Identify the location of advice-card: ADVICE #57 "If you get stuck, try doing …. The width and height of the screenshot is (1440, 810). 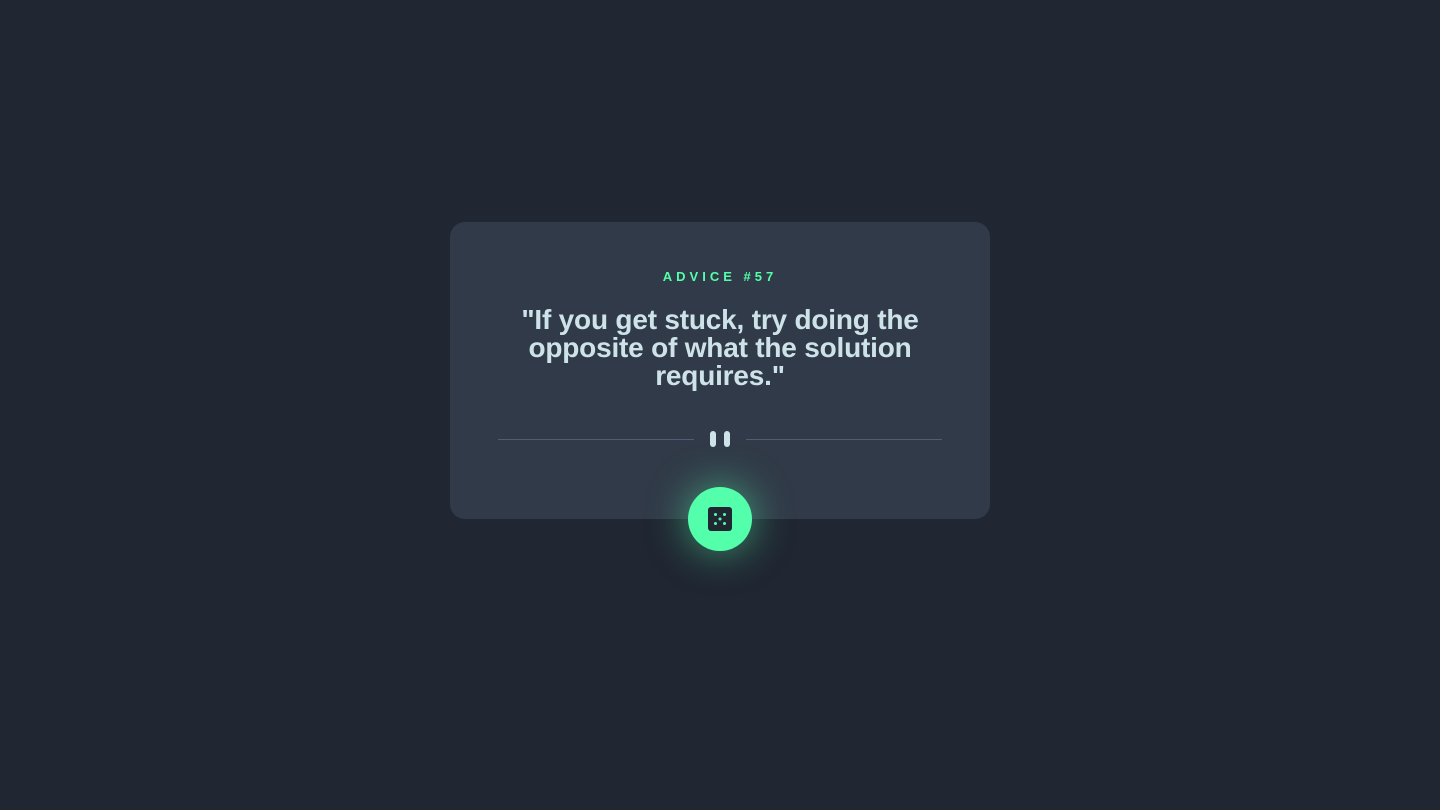
(720, 370).